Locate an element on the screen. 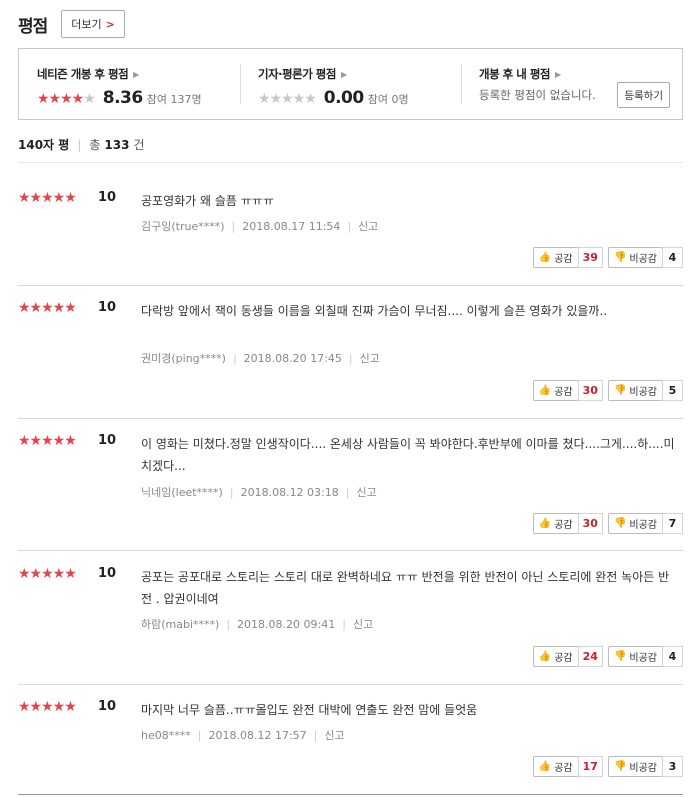  dislike-count: 5 is located at coordinates (672, 390).